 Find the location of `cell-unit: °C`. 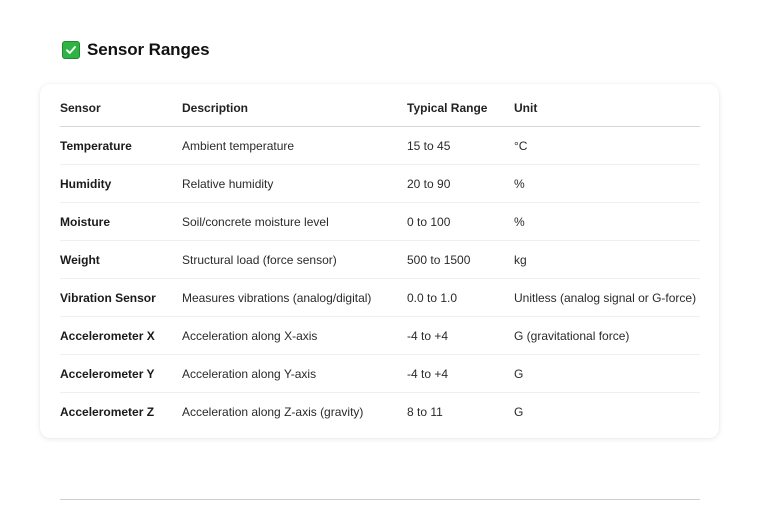

cell-unit: °C is located at coordinates (607, 145).